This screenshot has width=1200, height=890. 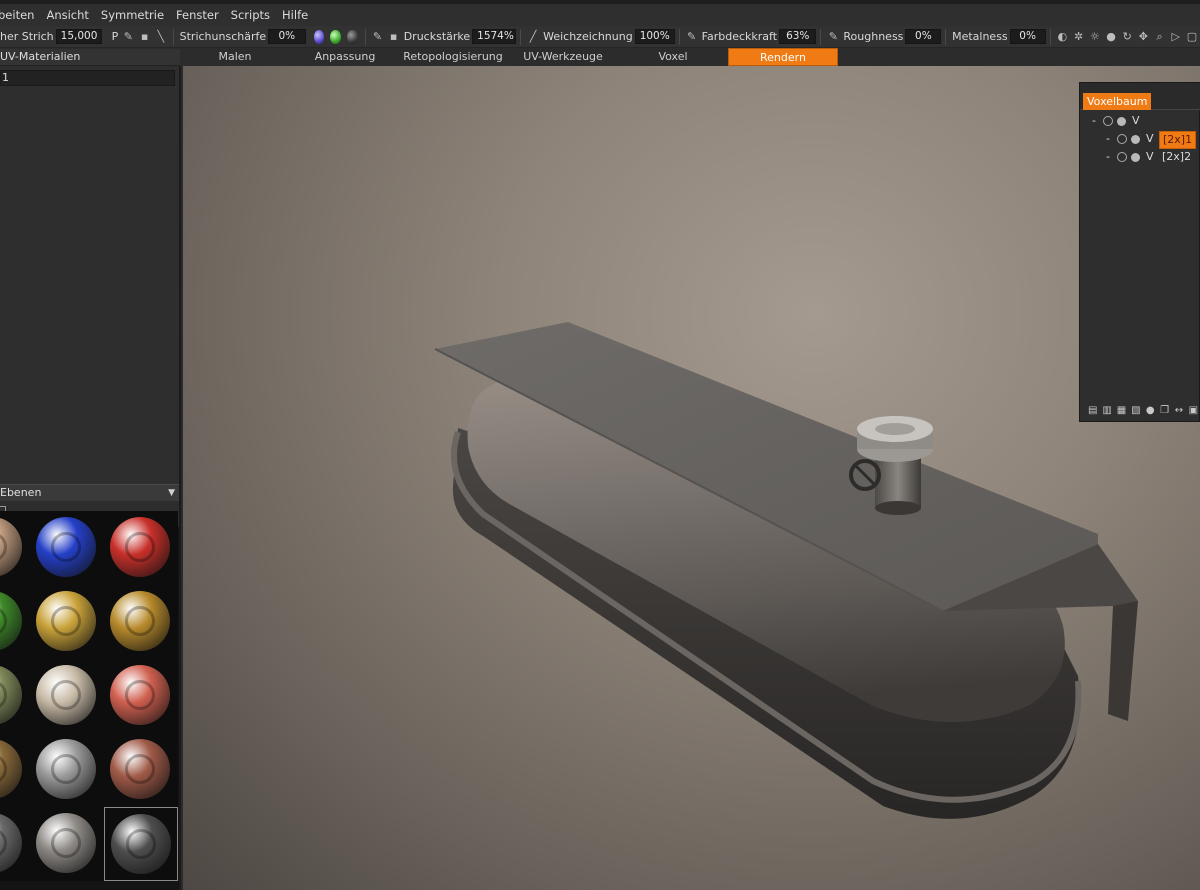 I want to click on trash-icon: ▥, so click(x=1106, y=410).